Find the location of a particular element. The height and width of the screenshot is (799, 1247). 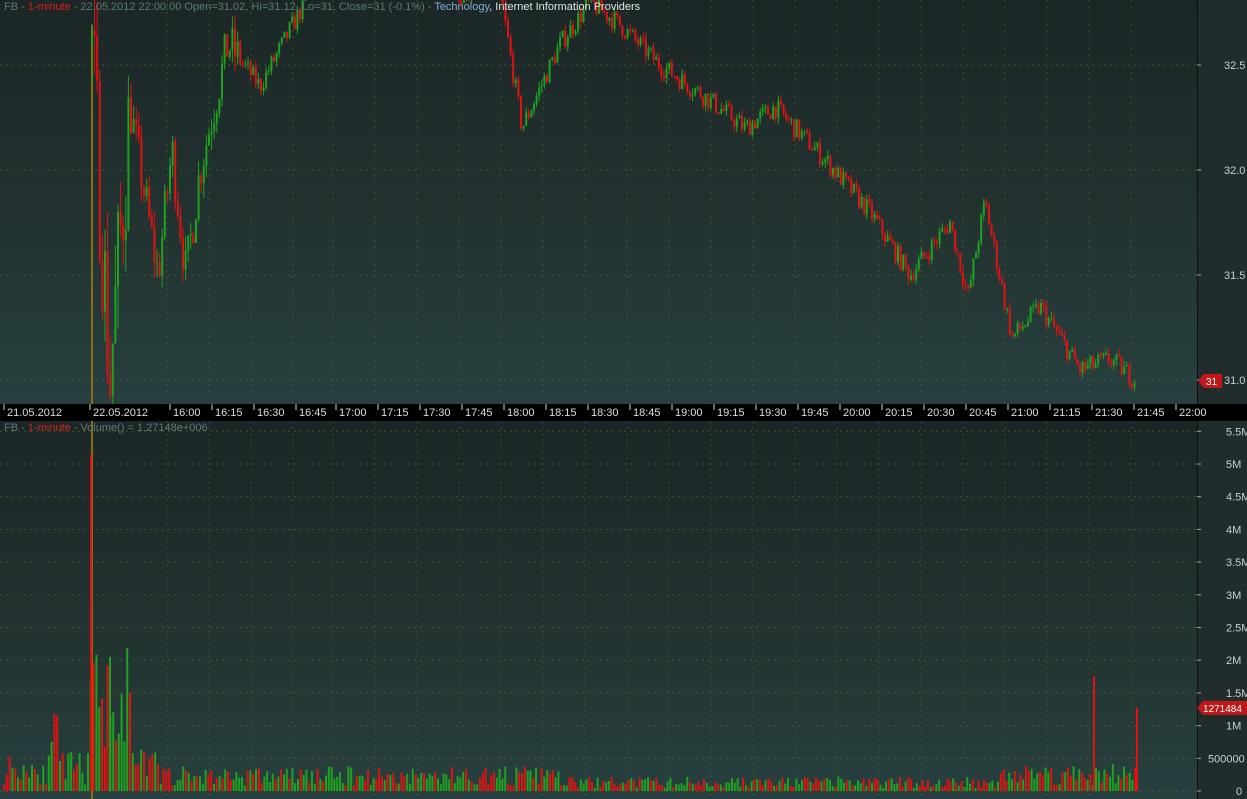

date-axis-label: 18:15 is located at coordinates (563, 413).